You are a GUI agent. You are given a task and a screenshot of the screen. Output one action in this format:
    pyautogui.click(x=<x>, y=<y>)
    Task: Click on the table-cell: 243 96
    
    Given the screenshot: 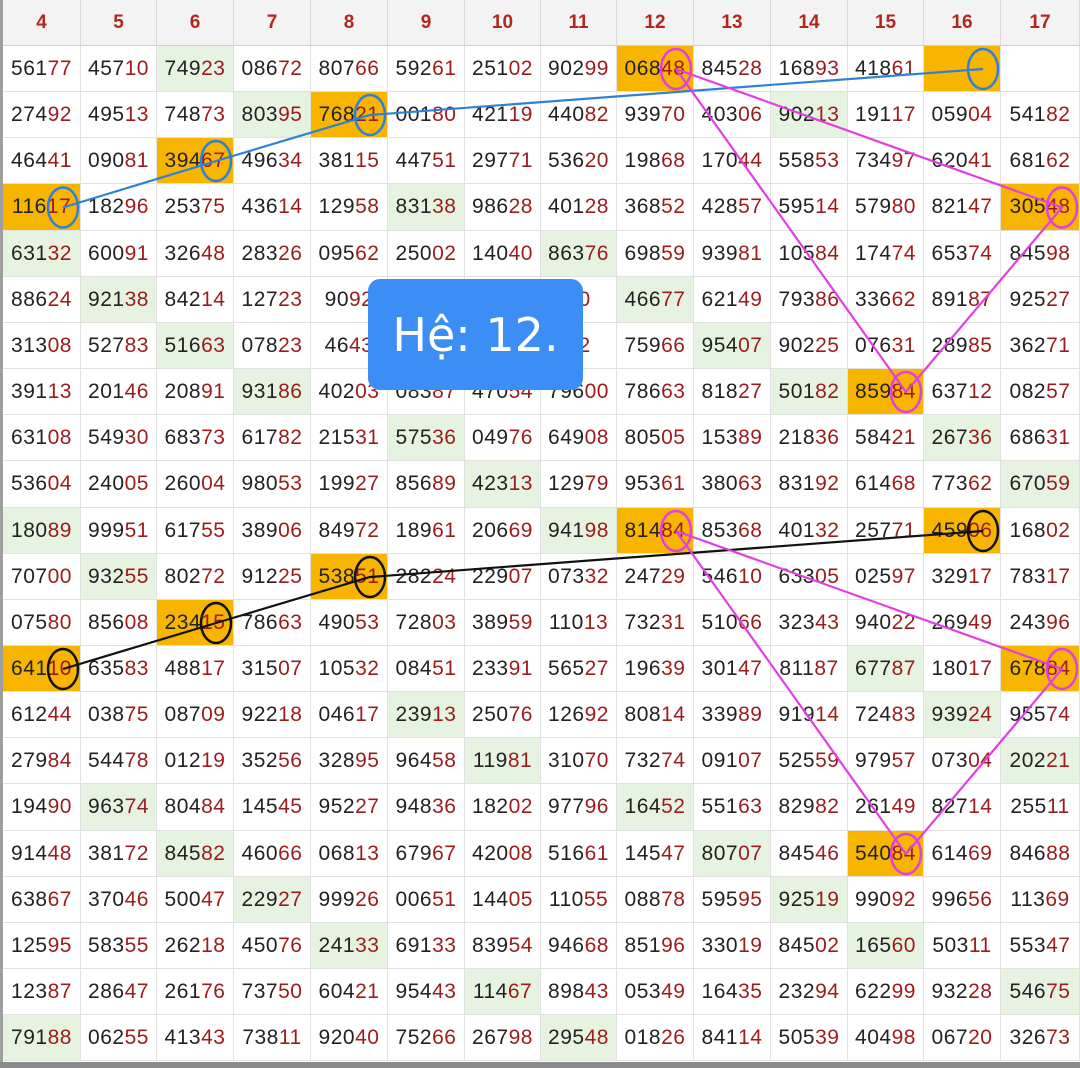 What is the action you would take?
    pyautogui.click(x=1040, y=623)
    